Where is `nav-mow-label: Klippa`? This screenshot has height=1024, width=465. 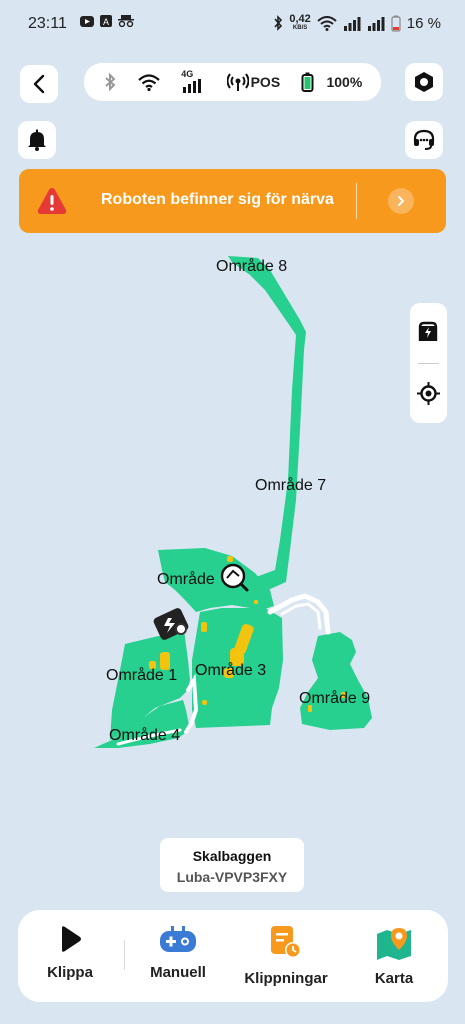 nav-mow-label: Klippa is located at coordinates (70, 972).